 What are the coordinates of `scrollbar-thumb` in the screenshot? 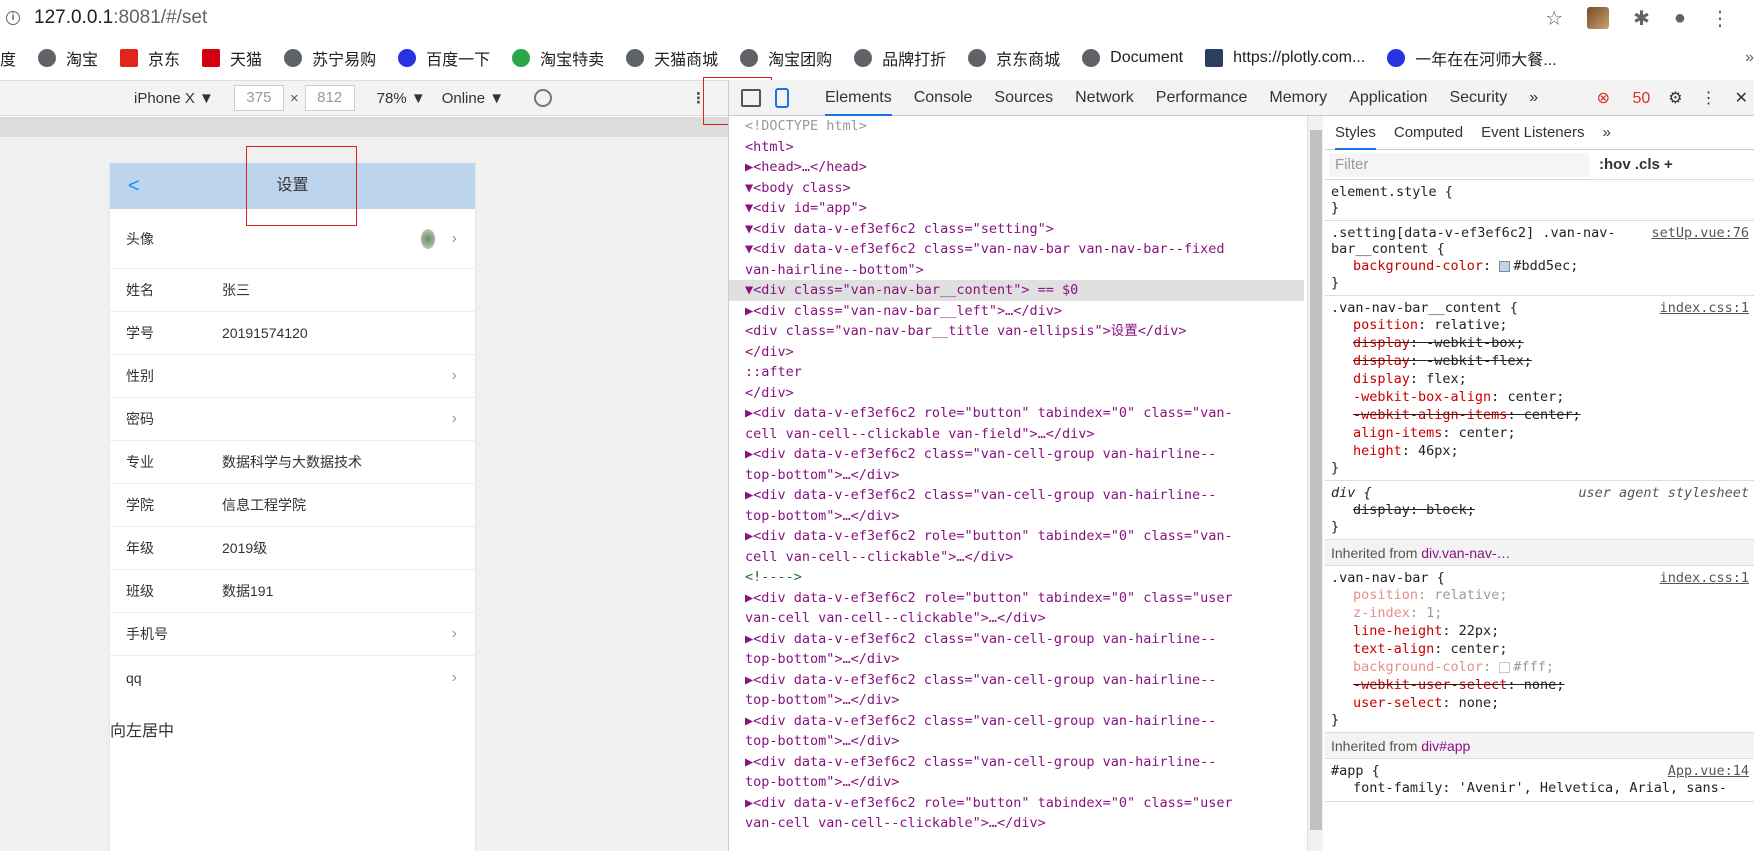 It's located at (1316, 480).